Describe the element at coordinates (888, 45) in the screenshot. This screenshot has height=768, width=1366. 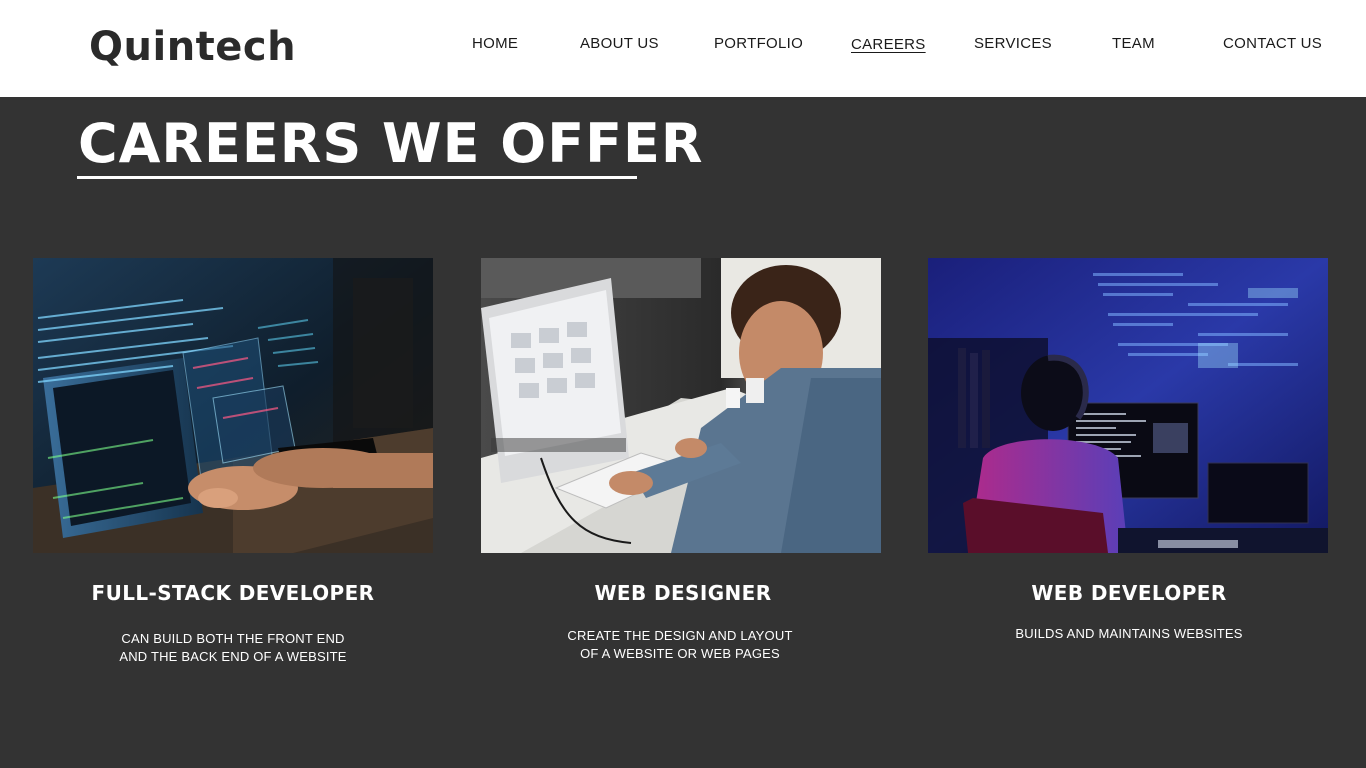
I see `nav-careers: CAREERS` at that location.